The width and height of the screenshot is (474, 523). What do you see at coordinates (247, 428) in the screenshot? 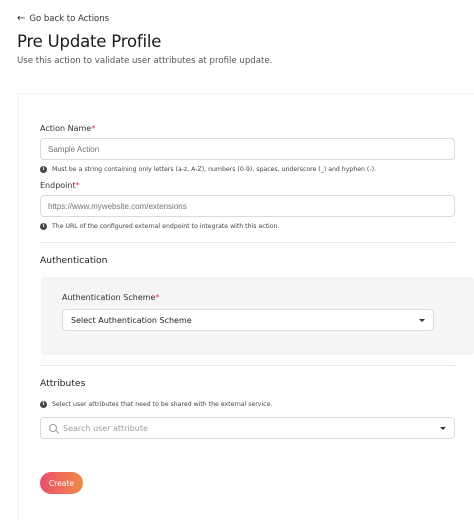
I see `user-attribute-search: Search user attribute` at bounding box center [247, 428].